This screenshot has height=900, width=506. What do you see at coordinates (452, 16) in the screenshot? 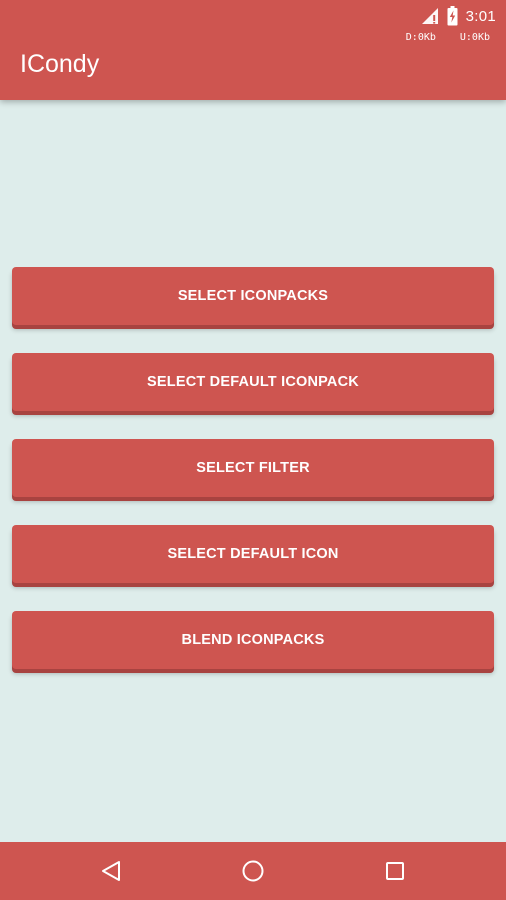
I see `battery-charging-icon` at bounding box center [452, 16].